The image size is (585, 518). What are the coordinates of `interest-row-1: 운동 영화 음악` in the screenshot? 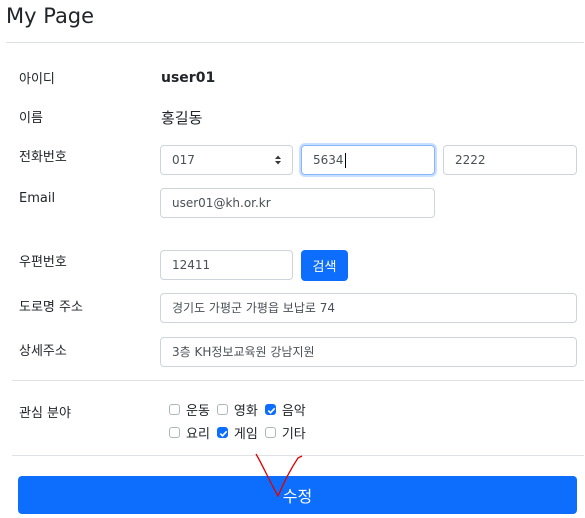 It's located at (241, 409).